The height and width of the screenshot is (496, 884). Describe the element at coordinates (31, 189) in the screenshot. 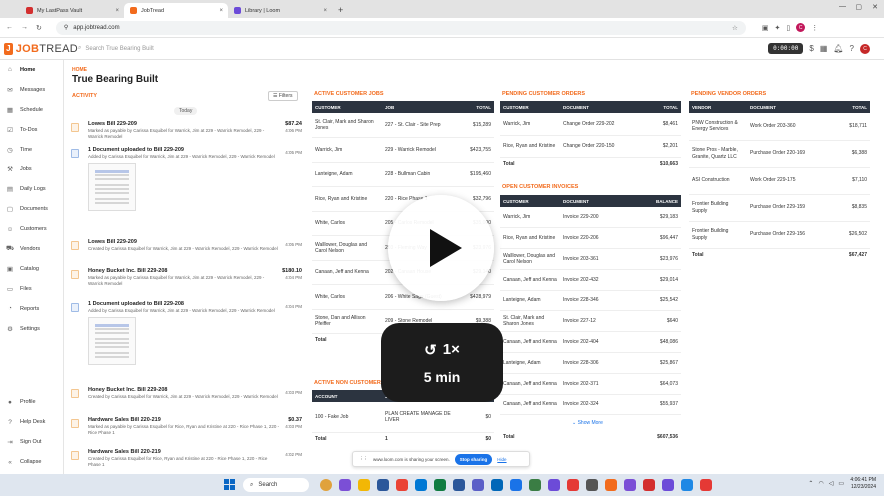

I see `sidebar-item-daily-logs: ▤ Daily Logs` at that location.